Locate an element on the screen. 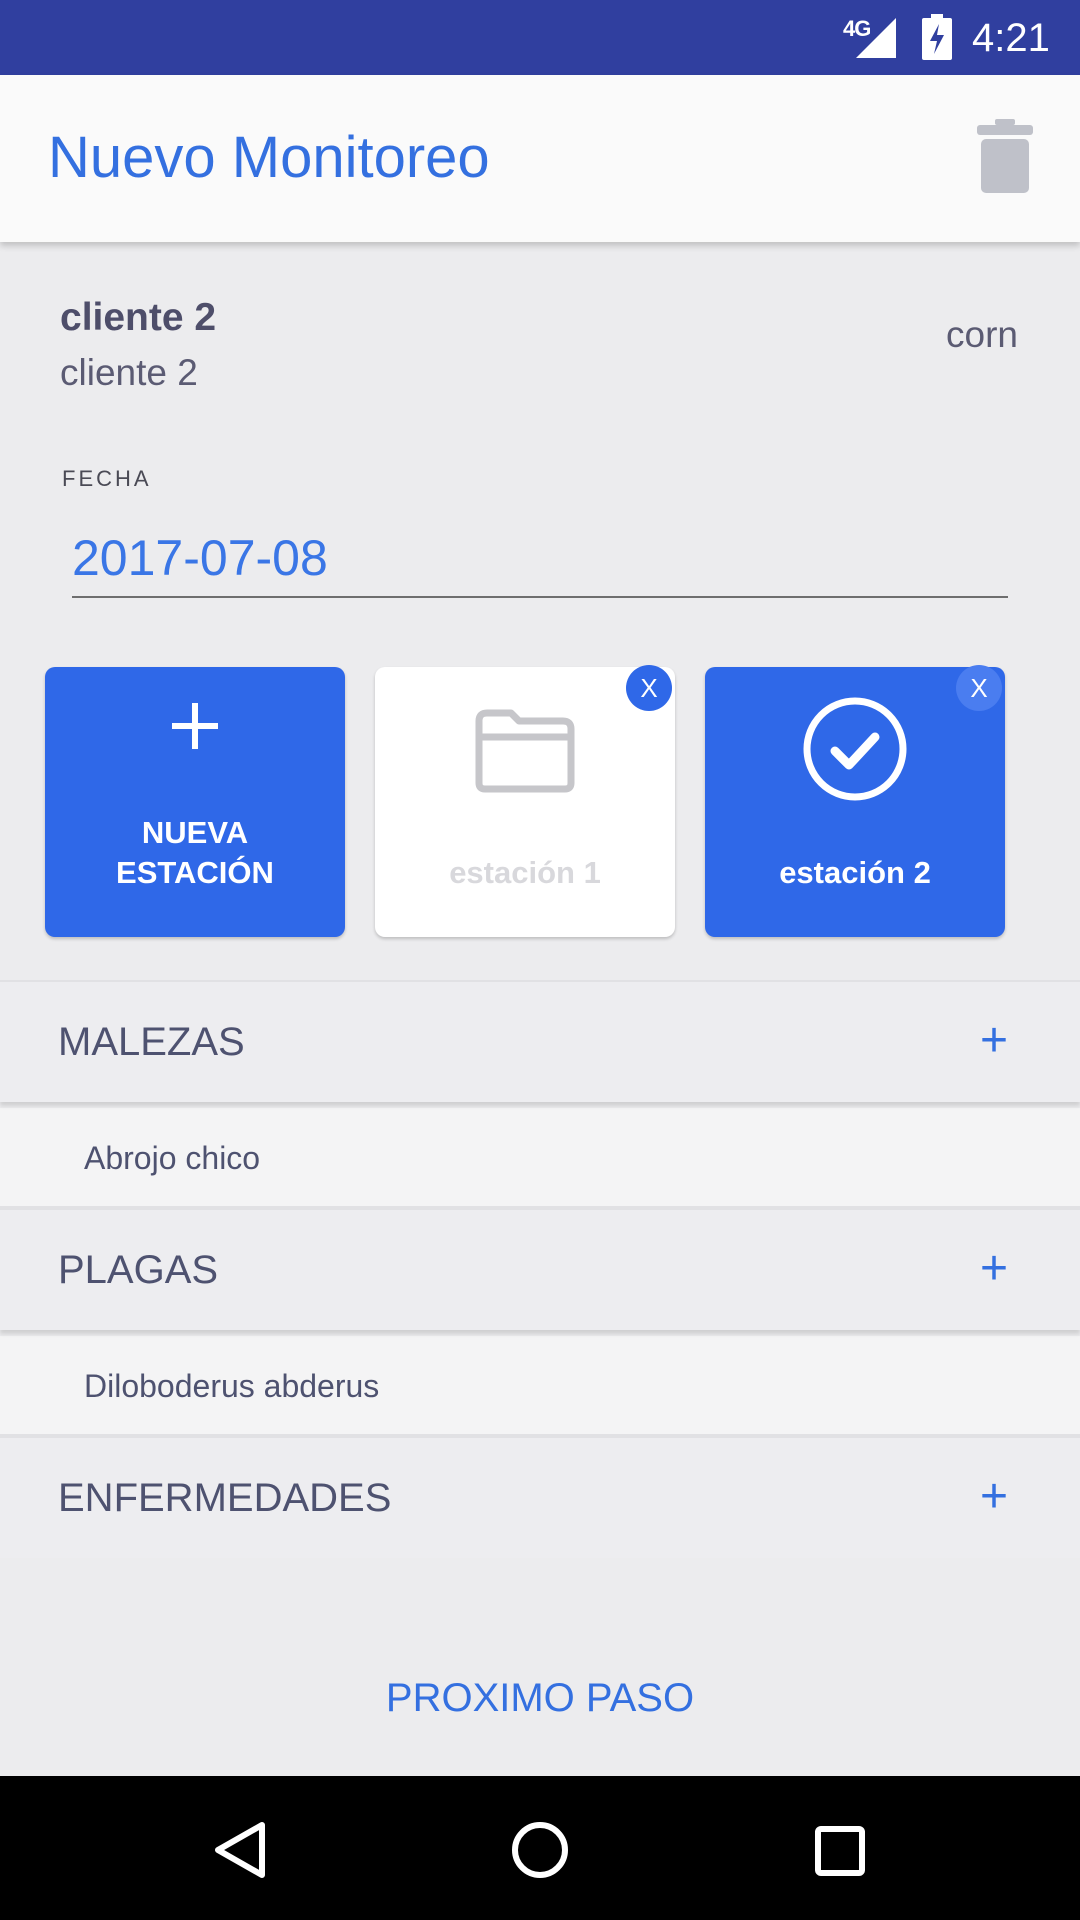  client-subtitle: cliente 2 is located at coordinates (129, 372).